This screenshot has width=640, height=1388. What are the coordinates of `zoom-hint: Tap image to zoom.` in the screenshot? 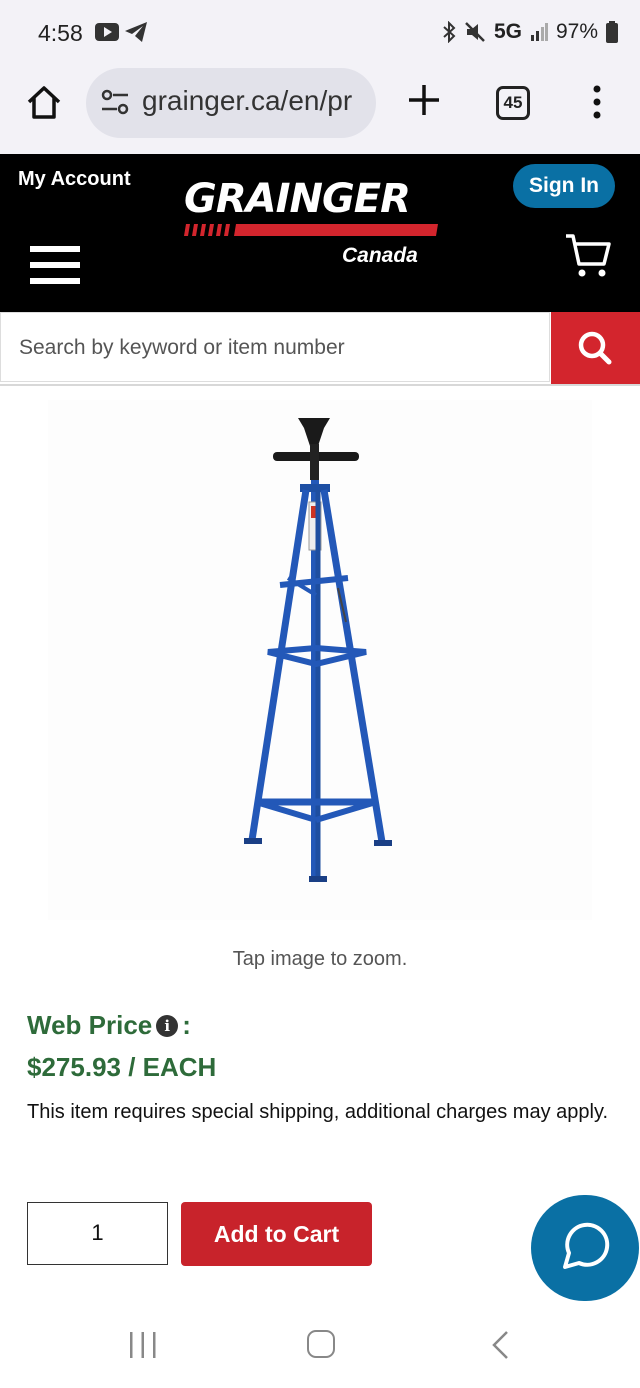 It's located at (320, 959).